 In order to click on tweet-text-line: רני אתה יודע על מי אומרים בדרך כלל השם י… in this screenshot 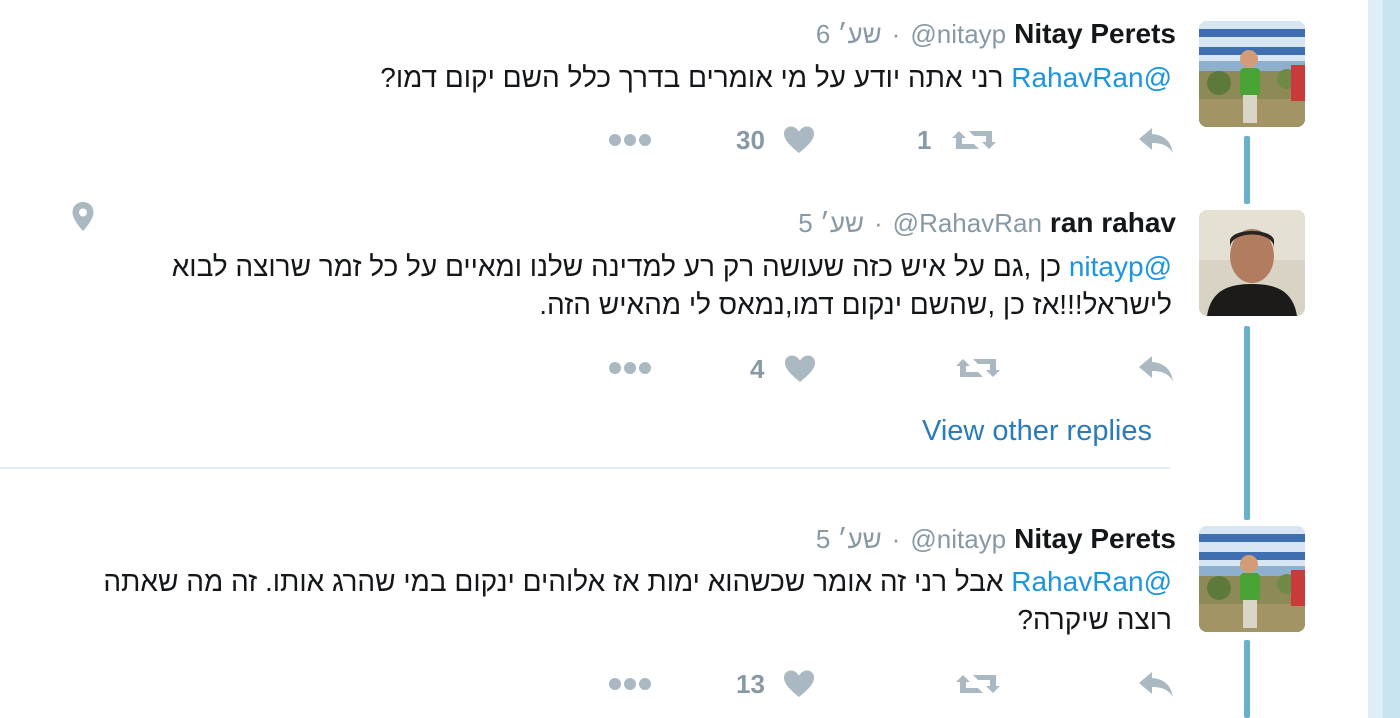, I will do `click(692, 77)`.